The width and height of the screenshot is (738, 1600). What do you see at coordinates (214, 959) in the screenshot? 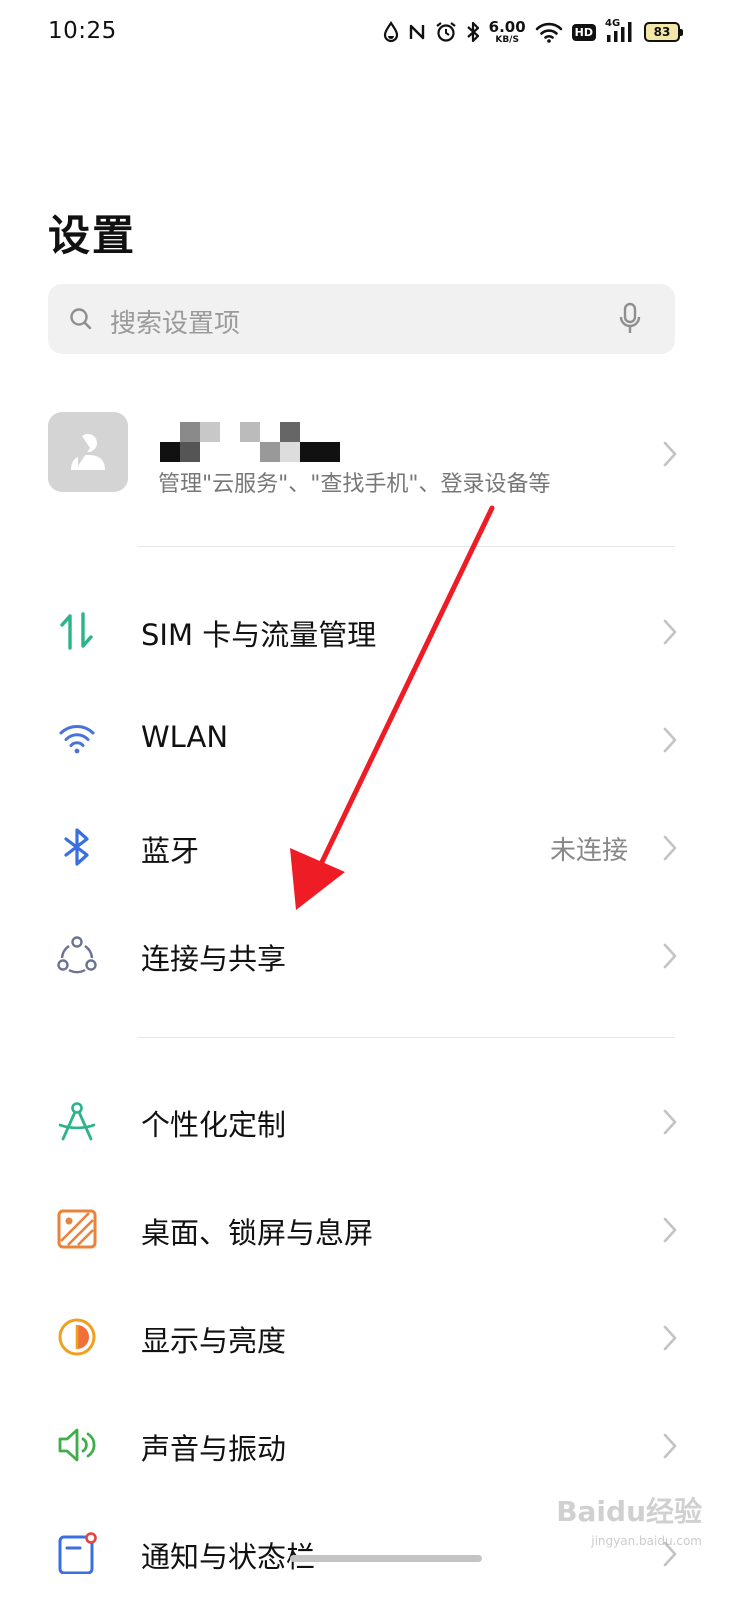
I see `settings-item-label: 连接与共享` at bounding box center [214, 959].